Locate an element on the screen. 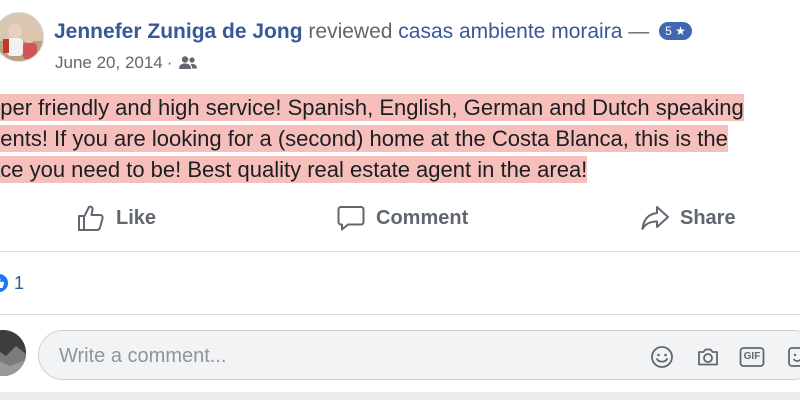 This screenshot has height=400, width=800. reviewer-avatar is located at coordinates (22, 37).